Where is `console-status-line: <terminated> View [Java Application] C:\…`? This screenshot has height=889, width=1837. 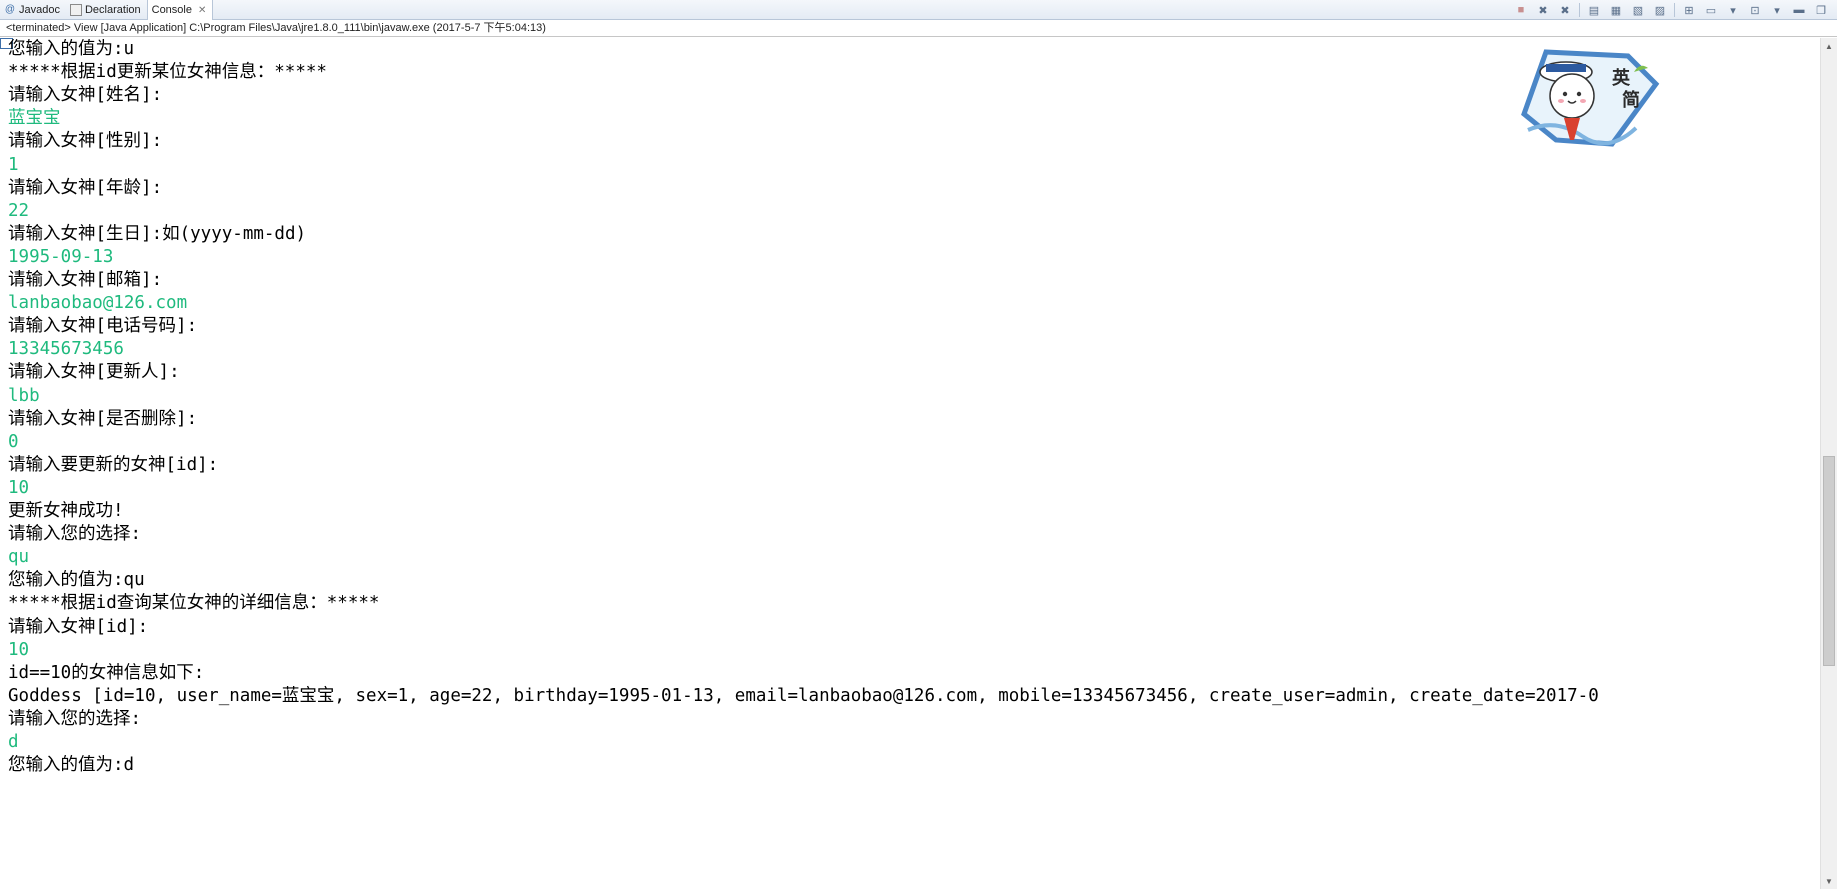 console-status-line: <terminated> View [Java Application] C:\… is located at coordinates (918, 28).